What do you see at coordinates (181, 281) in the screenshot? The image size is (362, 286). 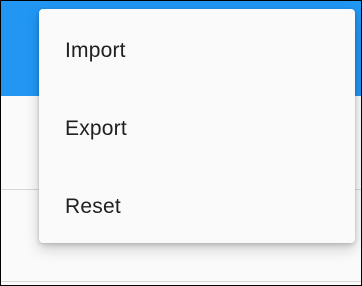 I see `list-divider` at bounding box center [181, 281].